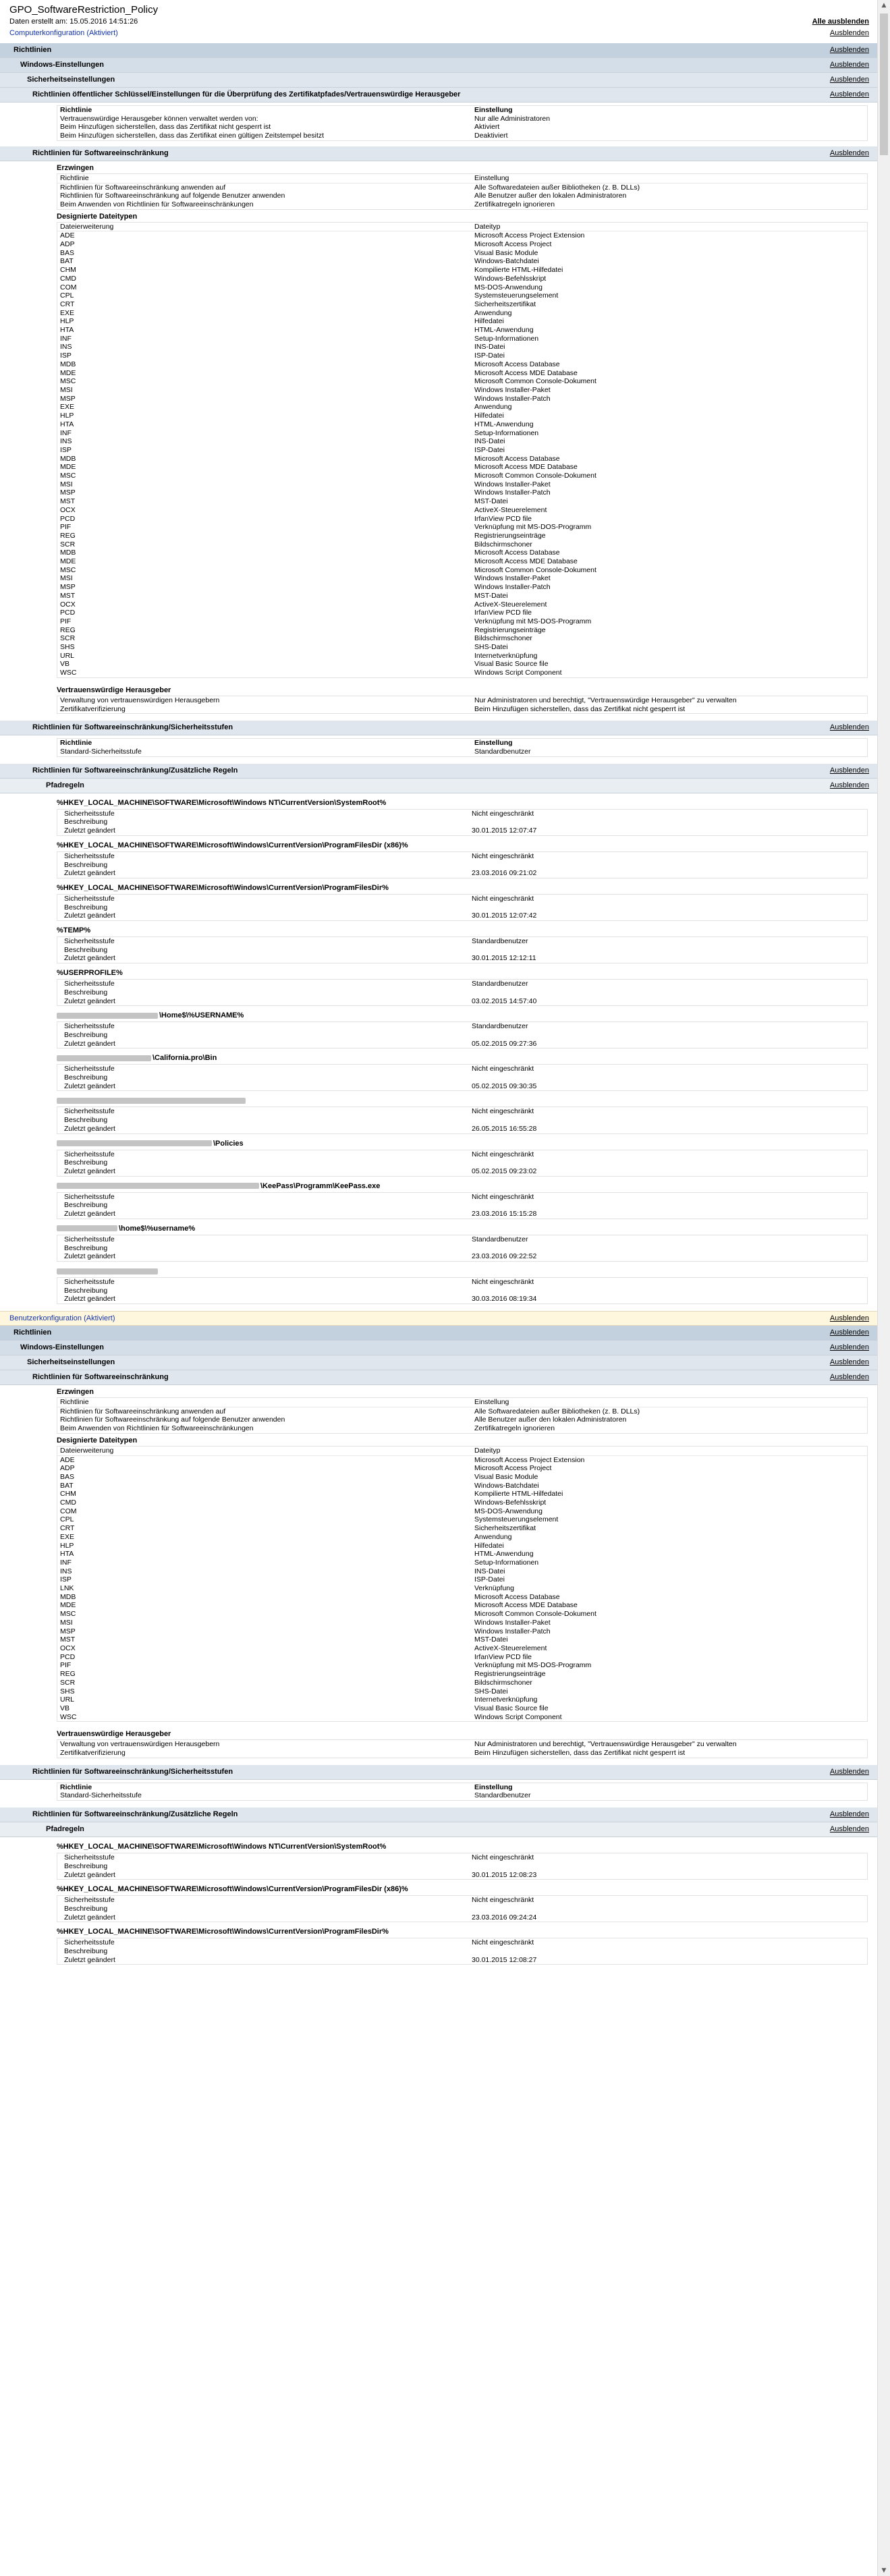 The height and width of the screenshot is (2576, 890). Describe the element at coordinates (670, 1451) in the screenshot. I see `cell-value: Dateityp` at that location.